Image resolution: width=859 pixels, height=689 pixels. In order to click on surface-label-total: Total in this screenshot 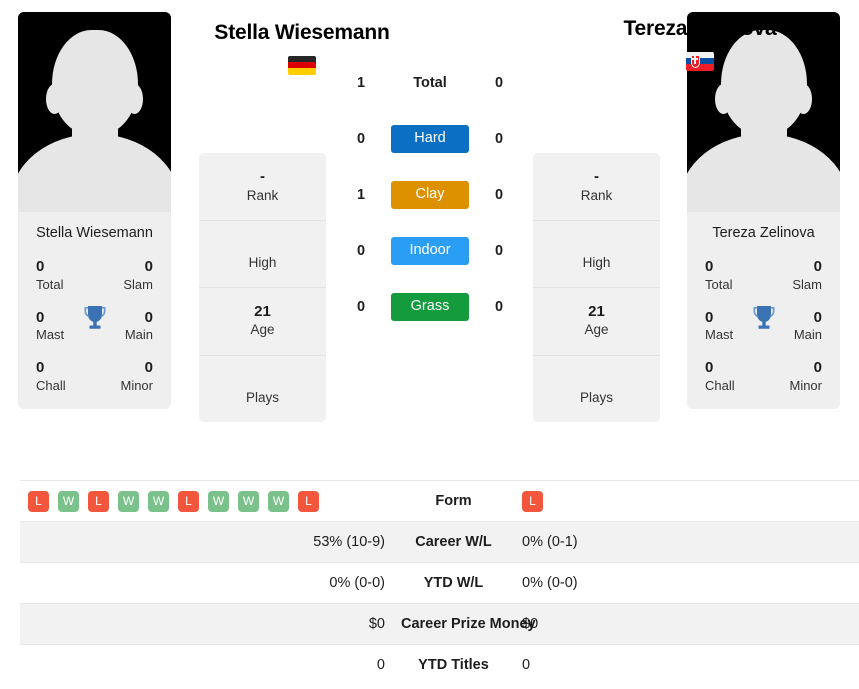, I will do `click(430, 83)`.